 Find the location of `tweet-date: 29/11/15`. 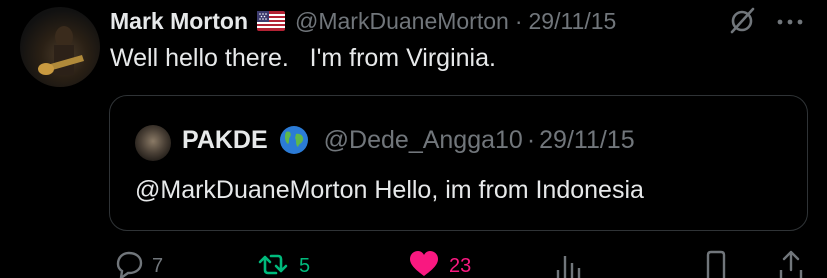

tweet-date: 29/11/15 is located at coordinates (573, 21).